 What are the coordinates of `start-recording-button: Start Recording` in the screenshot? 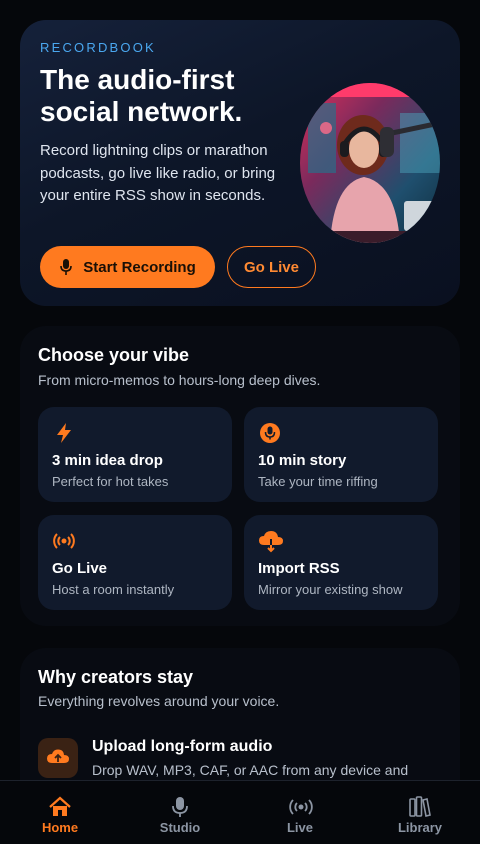 It's located at (127, 267).